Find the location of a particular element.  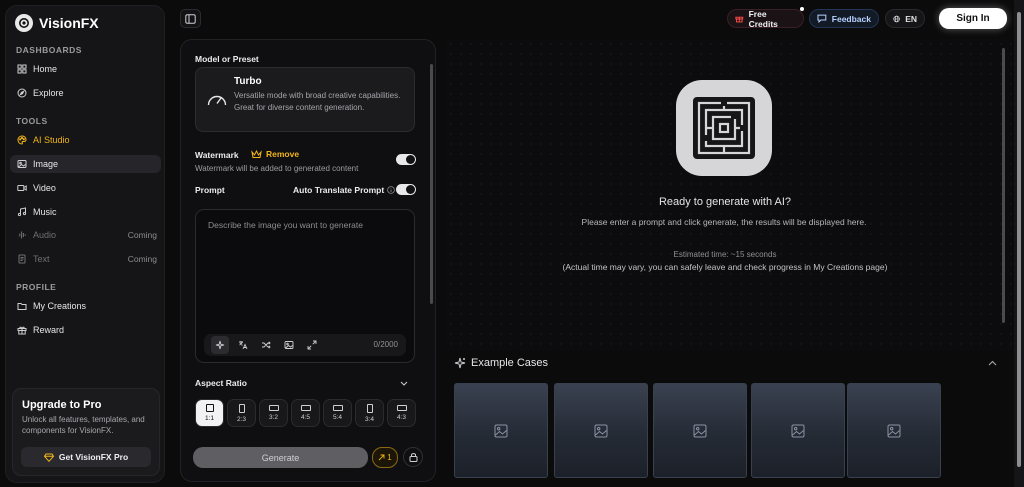

sidebar-item-label: Explore is located at coordinates (48, 93).